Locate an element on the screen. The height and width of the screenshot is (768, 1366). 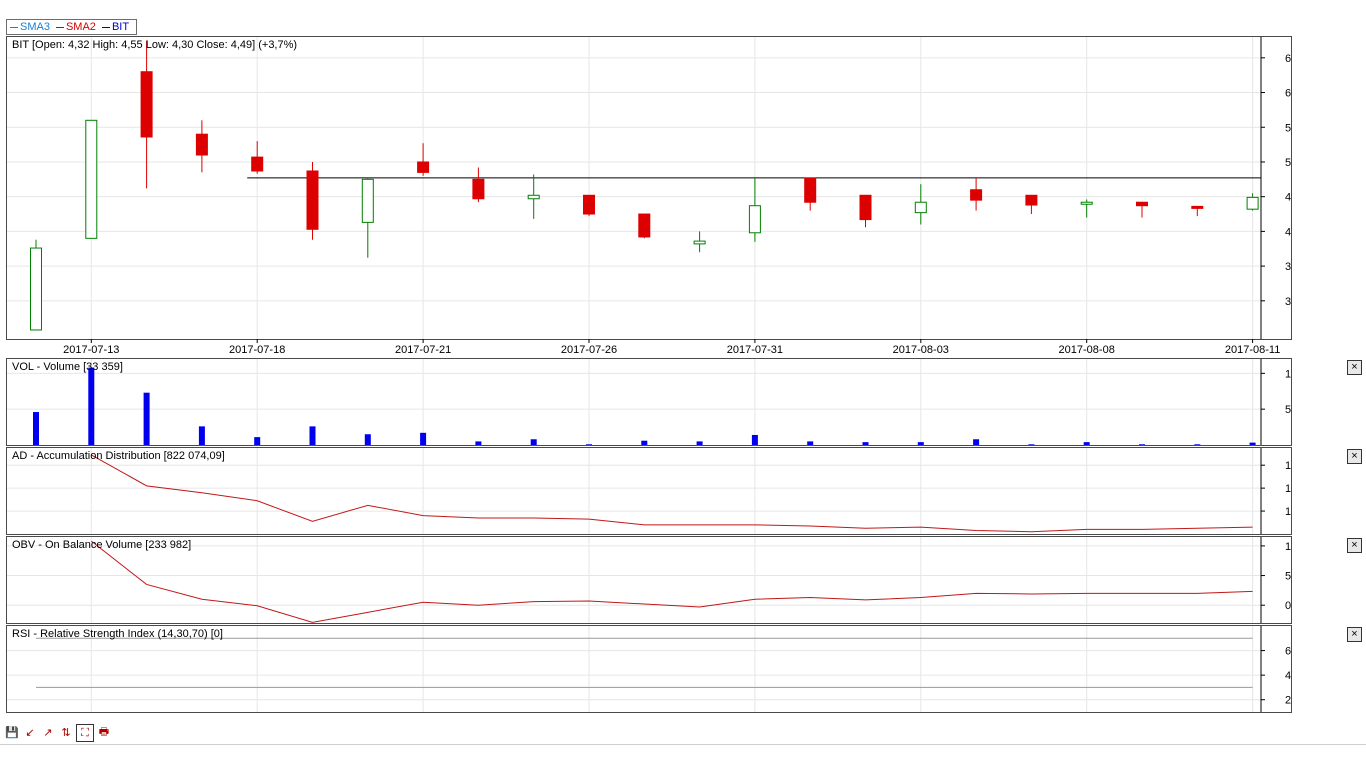
chart-toolbar: 💾 ↙ ↗ ⇅ ⛶ 🖶 is located at coordinates (58, 733).